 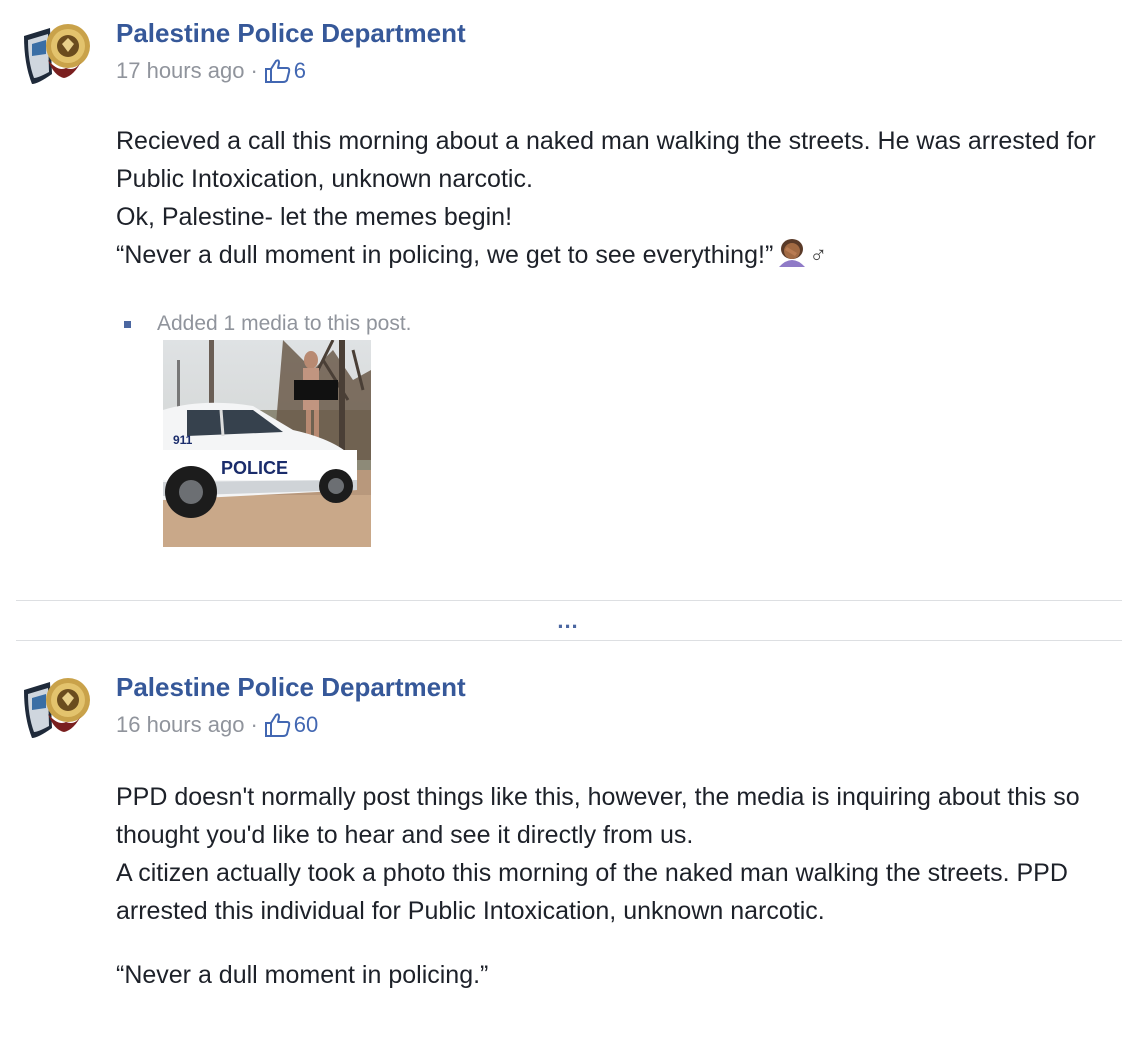 I want to click on media-police-label: POLICE, so click(x=254, y=468).